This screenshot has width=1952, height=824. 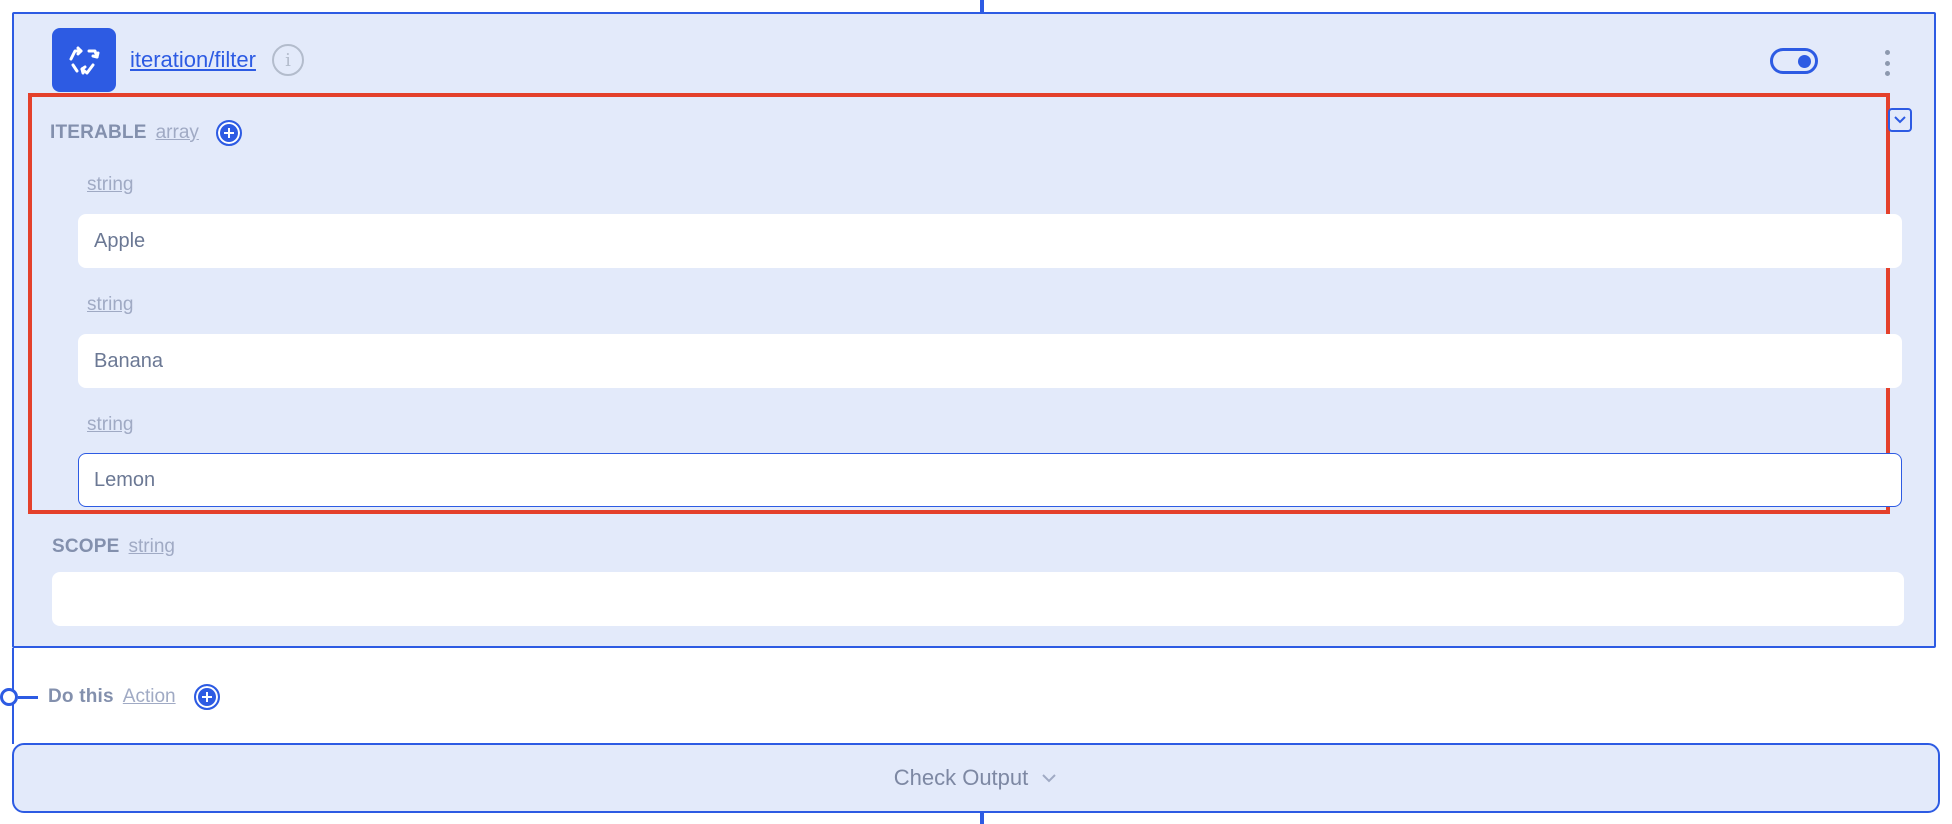 What do you see at coordinates (152, 547) in the screenshot?
I see `scope-type-link: string` at bounding box center [152, 547].